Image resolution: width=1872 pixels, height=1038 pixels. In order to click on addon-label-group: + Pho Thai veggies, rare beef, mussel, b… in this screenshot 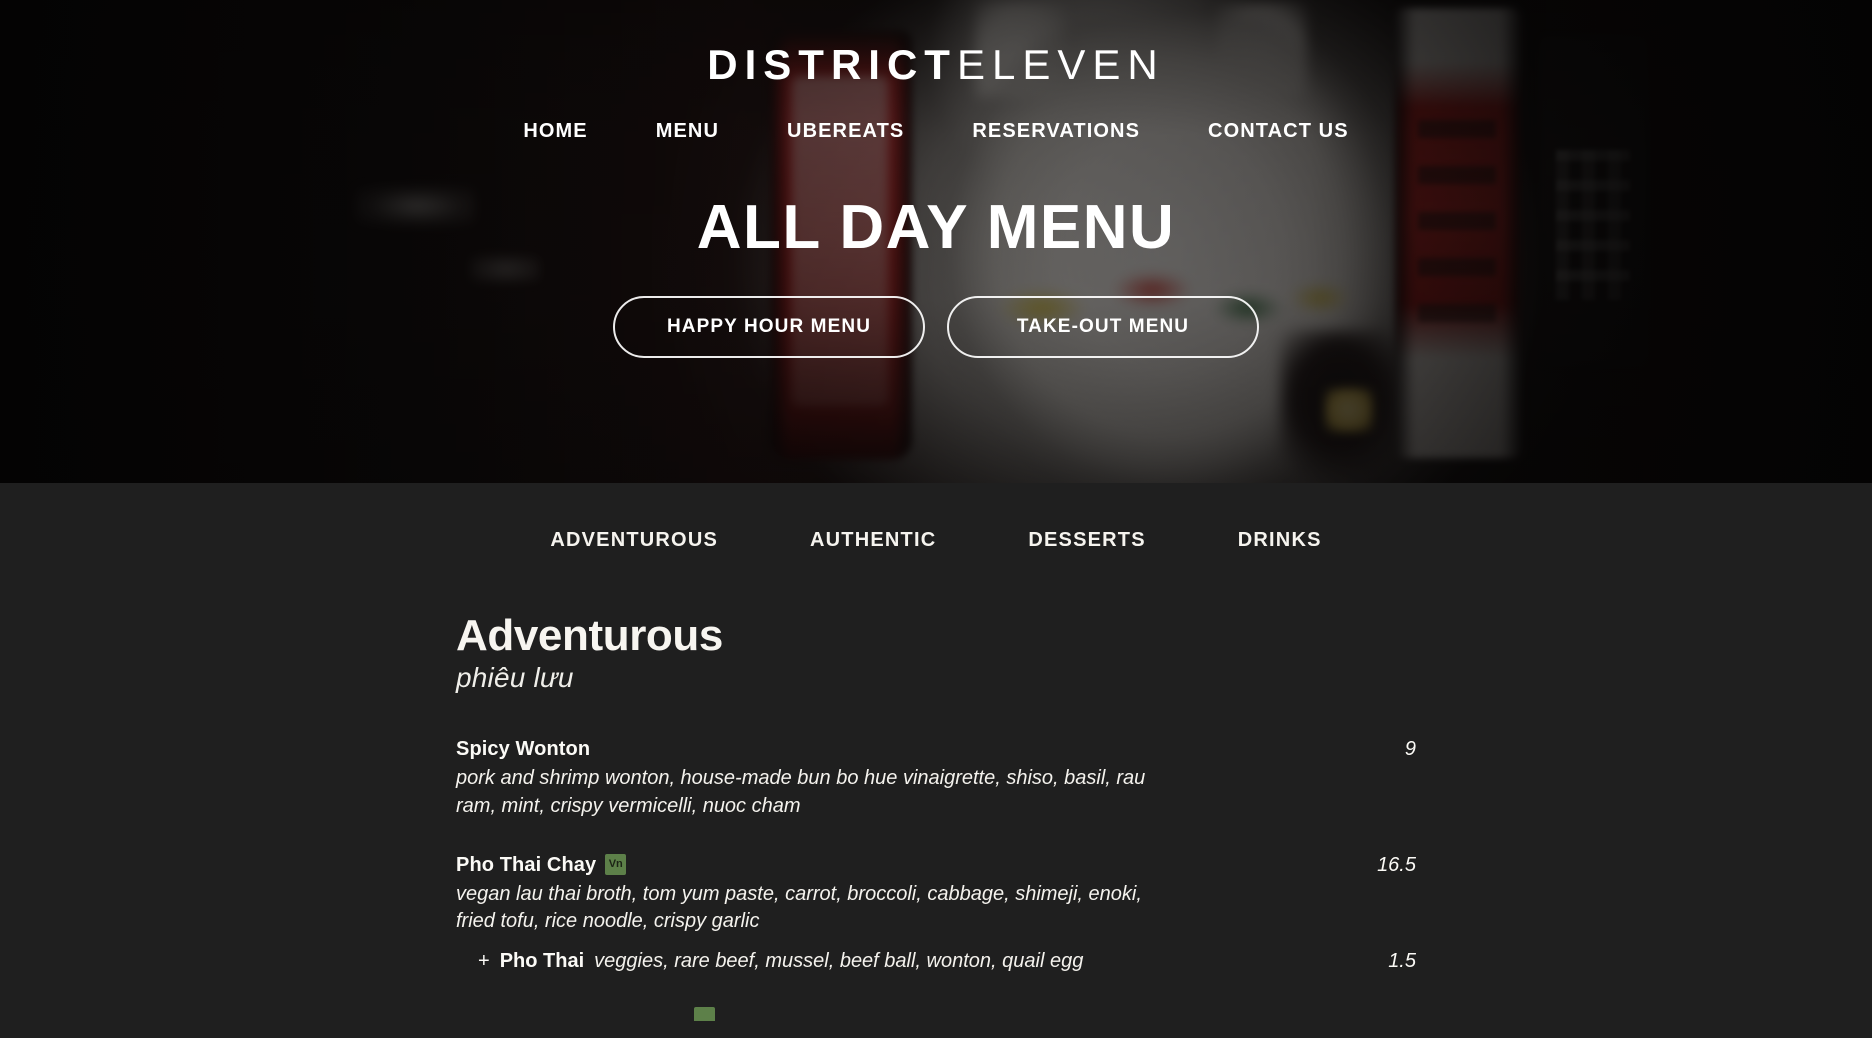, I will do `click(780, 961)`.